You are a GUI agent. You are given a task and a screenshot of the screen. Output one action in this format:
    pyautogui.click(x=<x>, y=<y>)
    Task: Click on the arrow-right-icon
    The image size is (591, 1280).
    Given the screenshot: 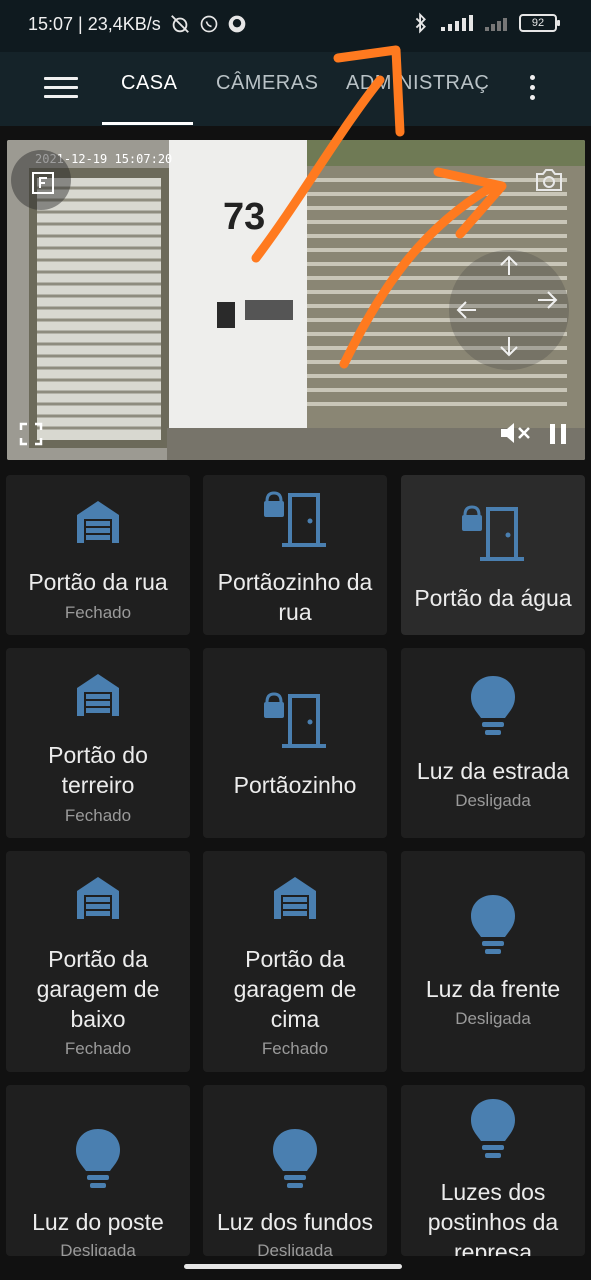 What is the action you would take?
    pyautogui.click(x=547, y=300)
    